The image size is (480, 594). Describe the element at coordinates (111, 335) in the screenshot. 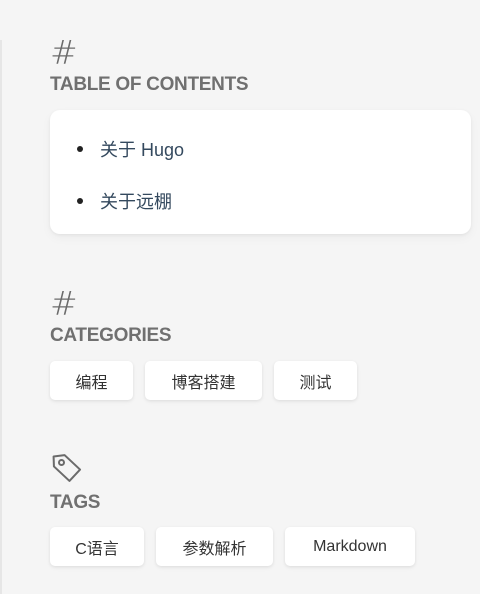

I see `categories-title: CATEGORIES` at that location.